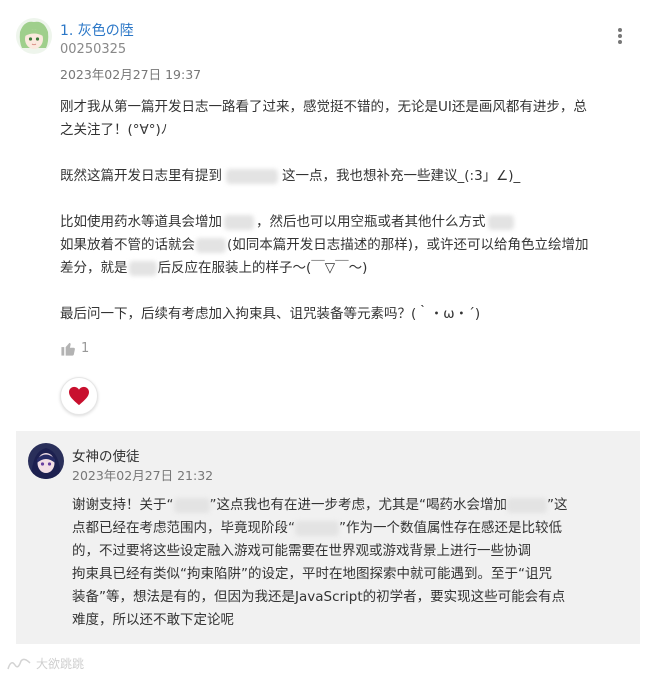 The image size is (652, 678). I want to click on heart-icon, so click(79, 396).